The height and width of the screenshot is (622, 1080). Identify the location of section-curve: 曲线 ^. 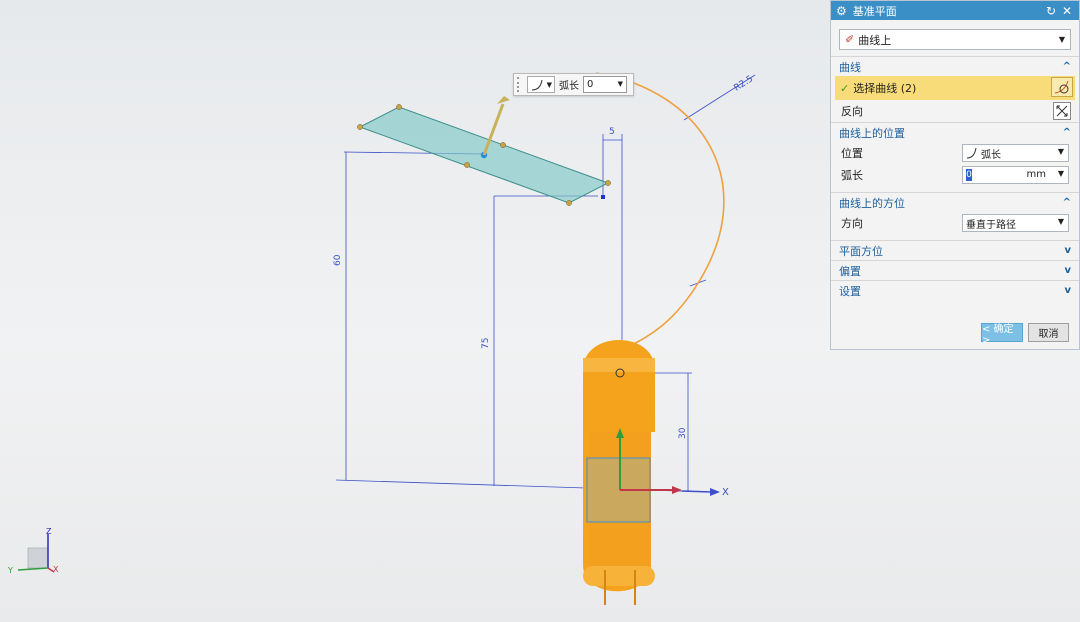
(955, 66).